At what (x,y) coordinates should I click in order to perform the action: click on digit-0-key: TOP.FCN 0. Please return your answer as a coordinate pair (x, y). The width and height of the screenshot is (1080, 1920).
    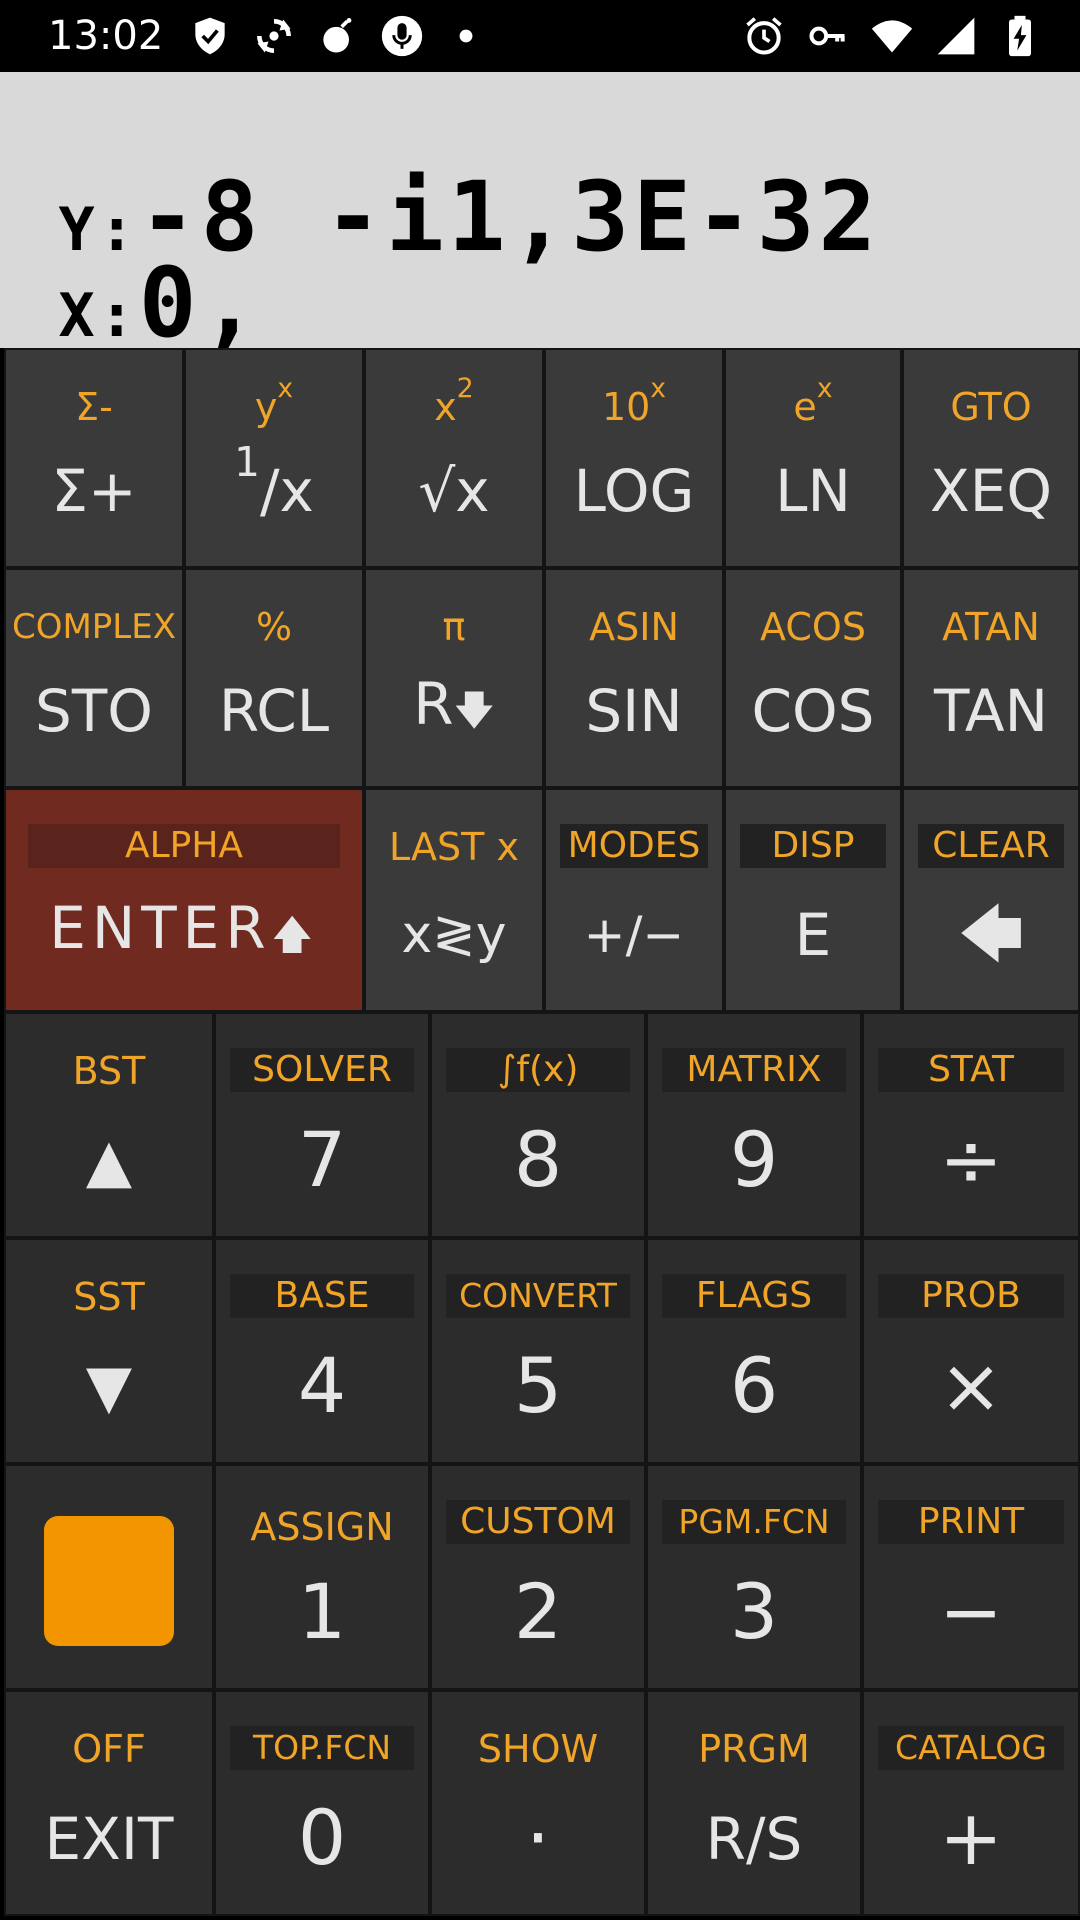
    Looking at the image, I should click on (322, 1803).